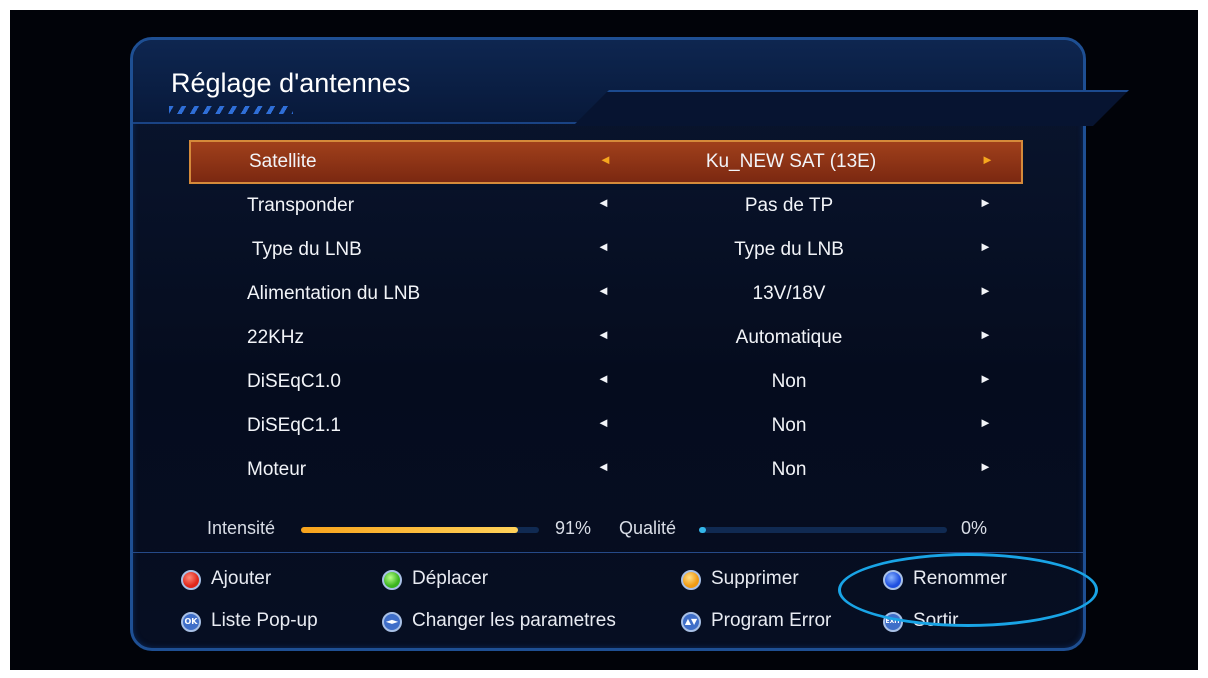 The image size is (1208, 678). What do you see at coordinates (294, 425) in the screenshot?
I see `row-label: DiSEqC1.1` at bounding box center [294, 425].